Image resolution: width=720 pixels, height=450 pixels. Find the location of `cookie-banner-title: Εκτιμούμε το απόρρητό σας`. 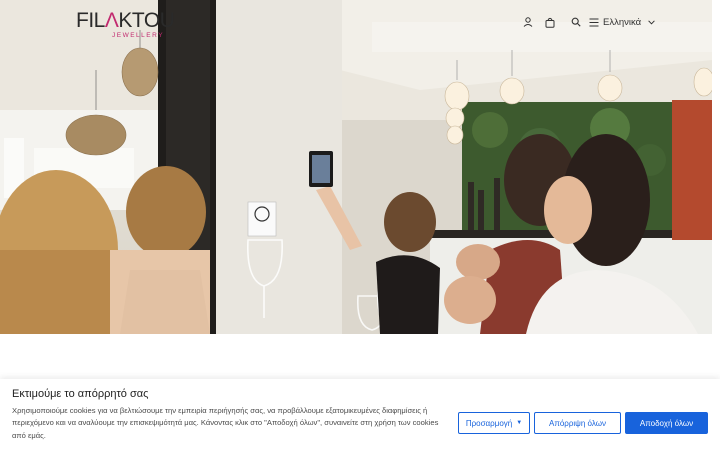

cookie-banner-title: Εκτιμούμε το απόρρητό σας is located at coordinates (80, 394).